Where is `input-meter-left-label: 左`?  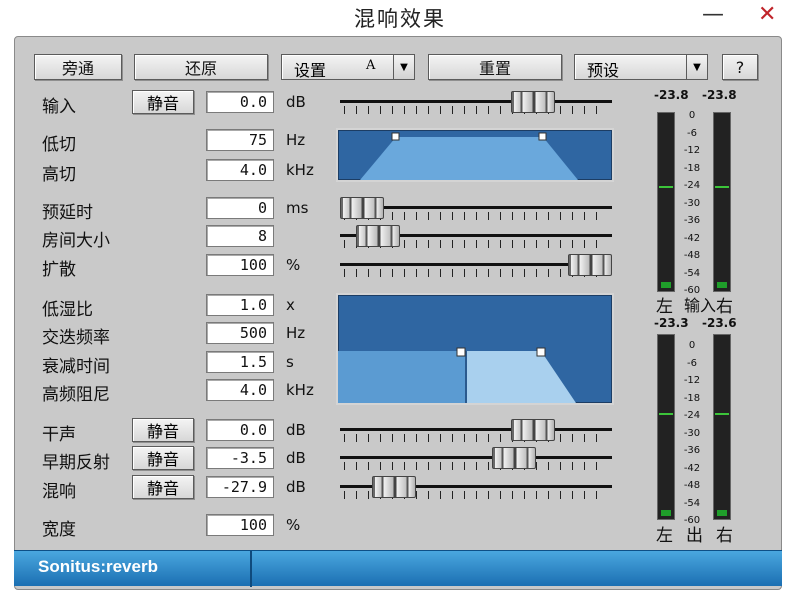 input-meter-left-label: 左 is located at coordinates (664, 307).